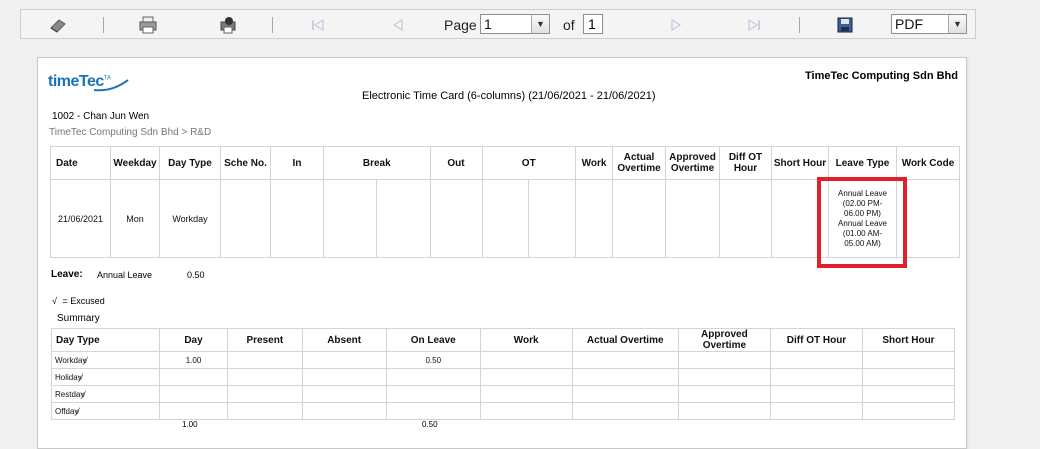 The width and height of the screenshot is (1040, 449). What do you see at coordinates (344, 340) in the screenshot?
I see `sum-col-absent: Absent` at bounding box center [344, 340].